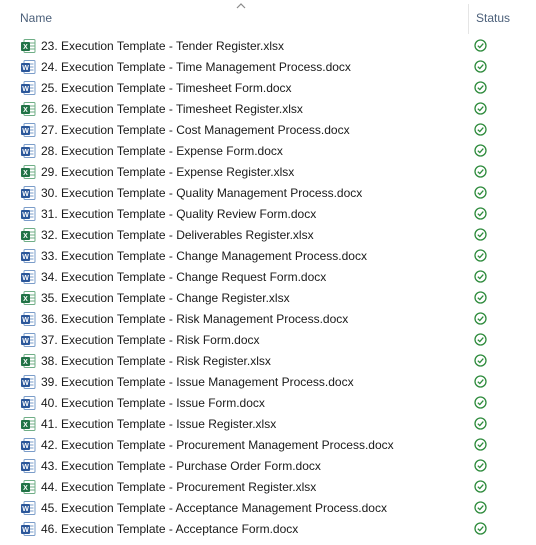 The height and width of the screenshot is (545, 536). I want to click on status-column-header: Status, so click(493, 18).